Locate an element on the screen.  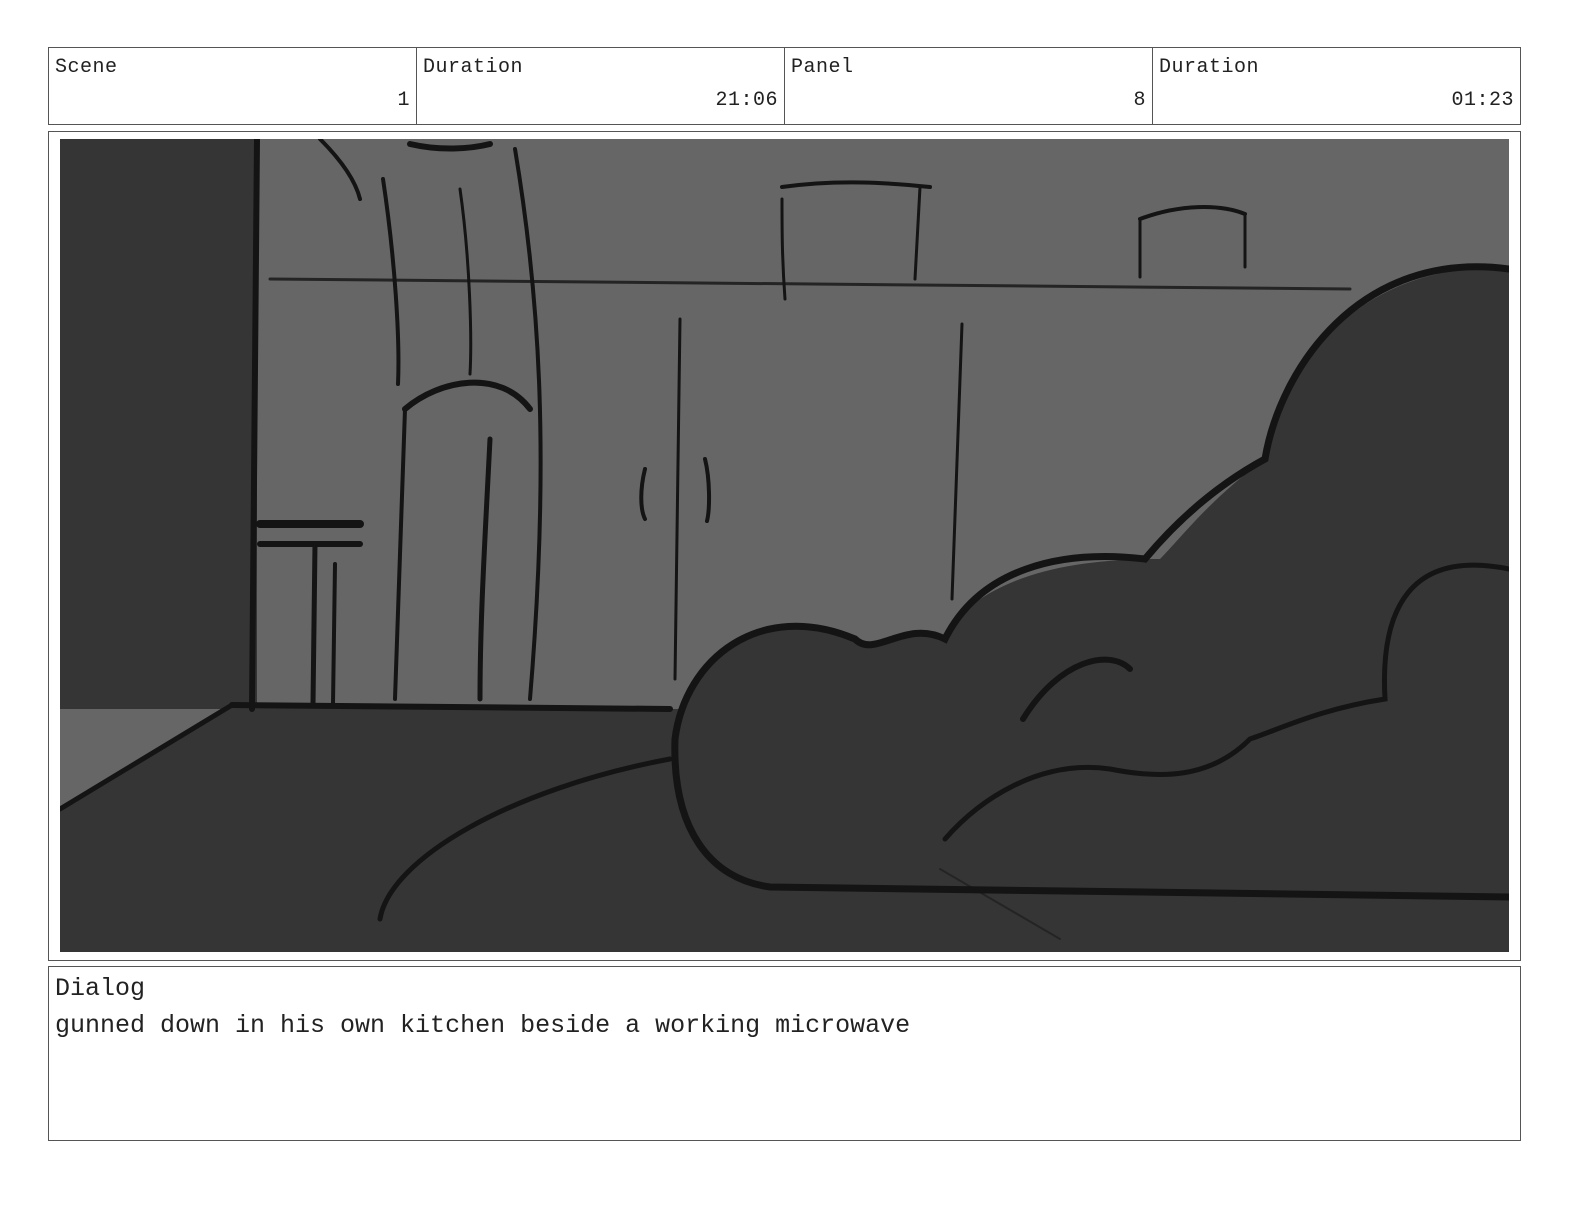
panel-duration-label: Duration is located at coordinates (1209, 67).